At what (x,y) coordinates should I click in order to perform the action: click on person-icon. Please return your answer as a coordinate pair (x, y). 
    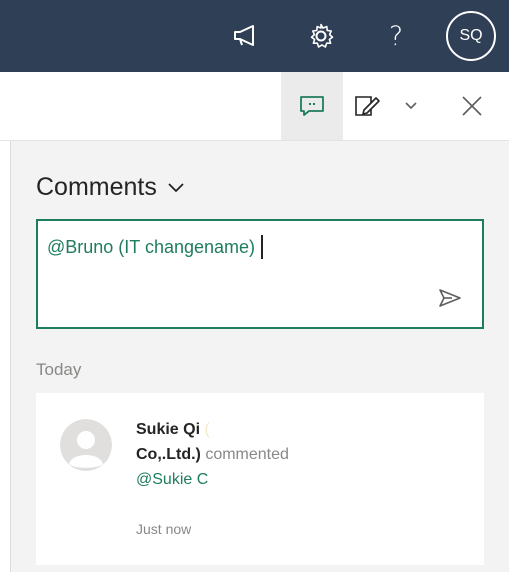
    Looking at the image, I should click on (86, 445).